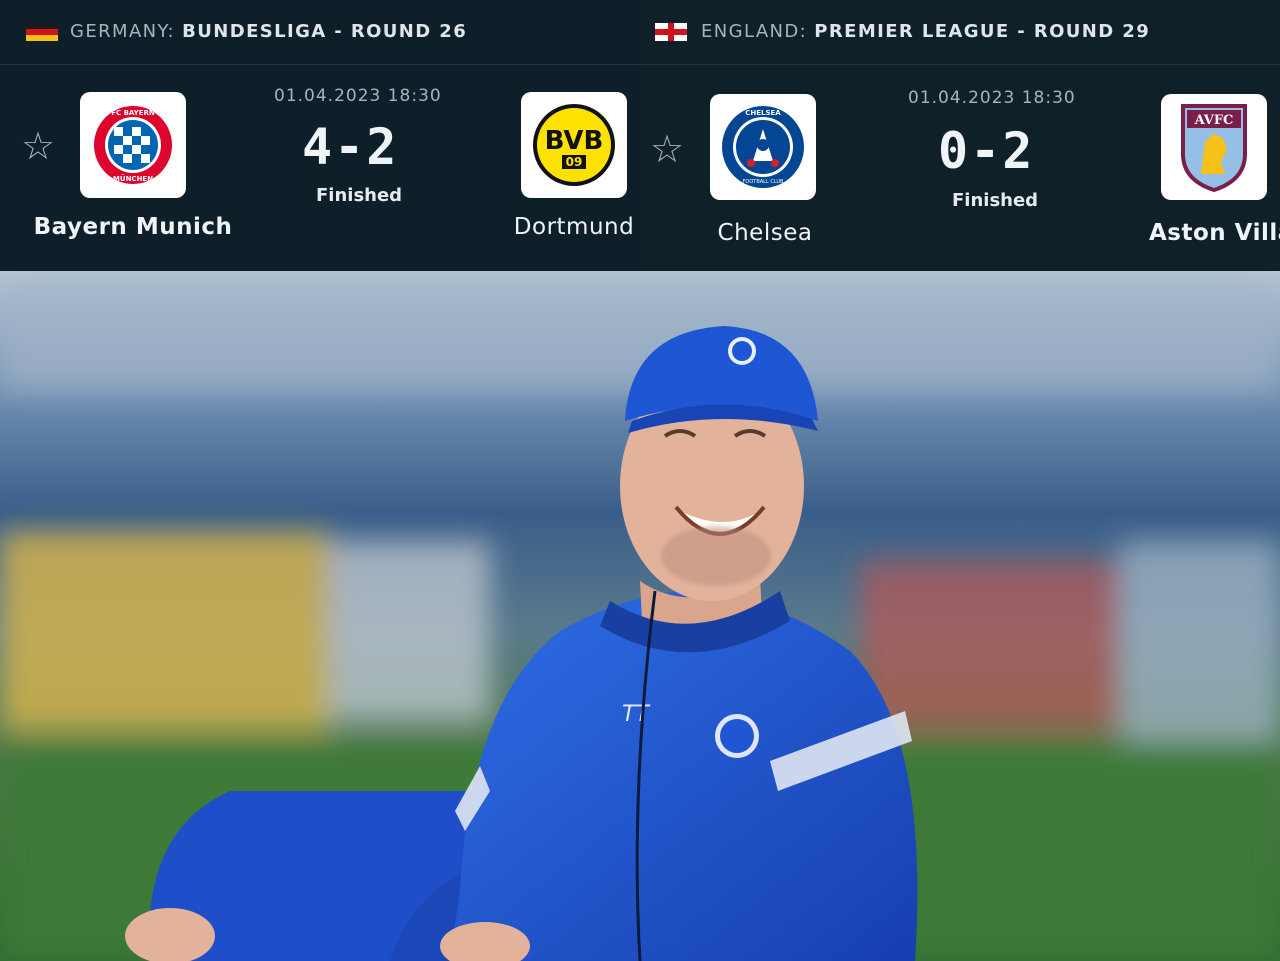 This screenshot has width=1280, height=961. I want to click on away-team-logo: AVFC, so click(1214, 147).